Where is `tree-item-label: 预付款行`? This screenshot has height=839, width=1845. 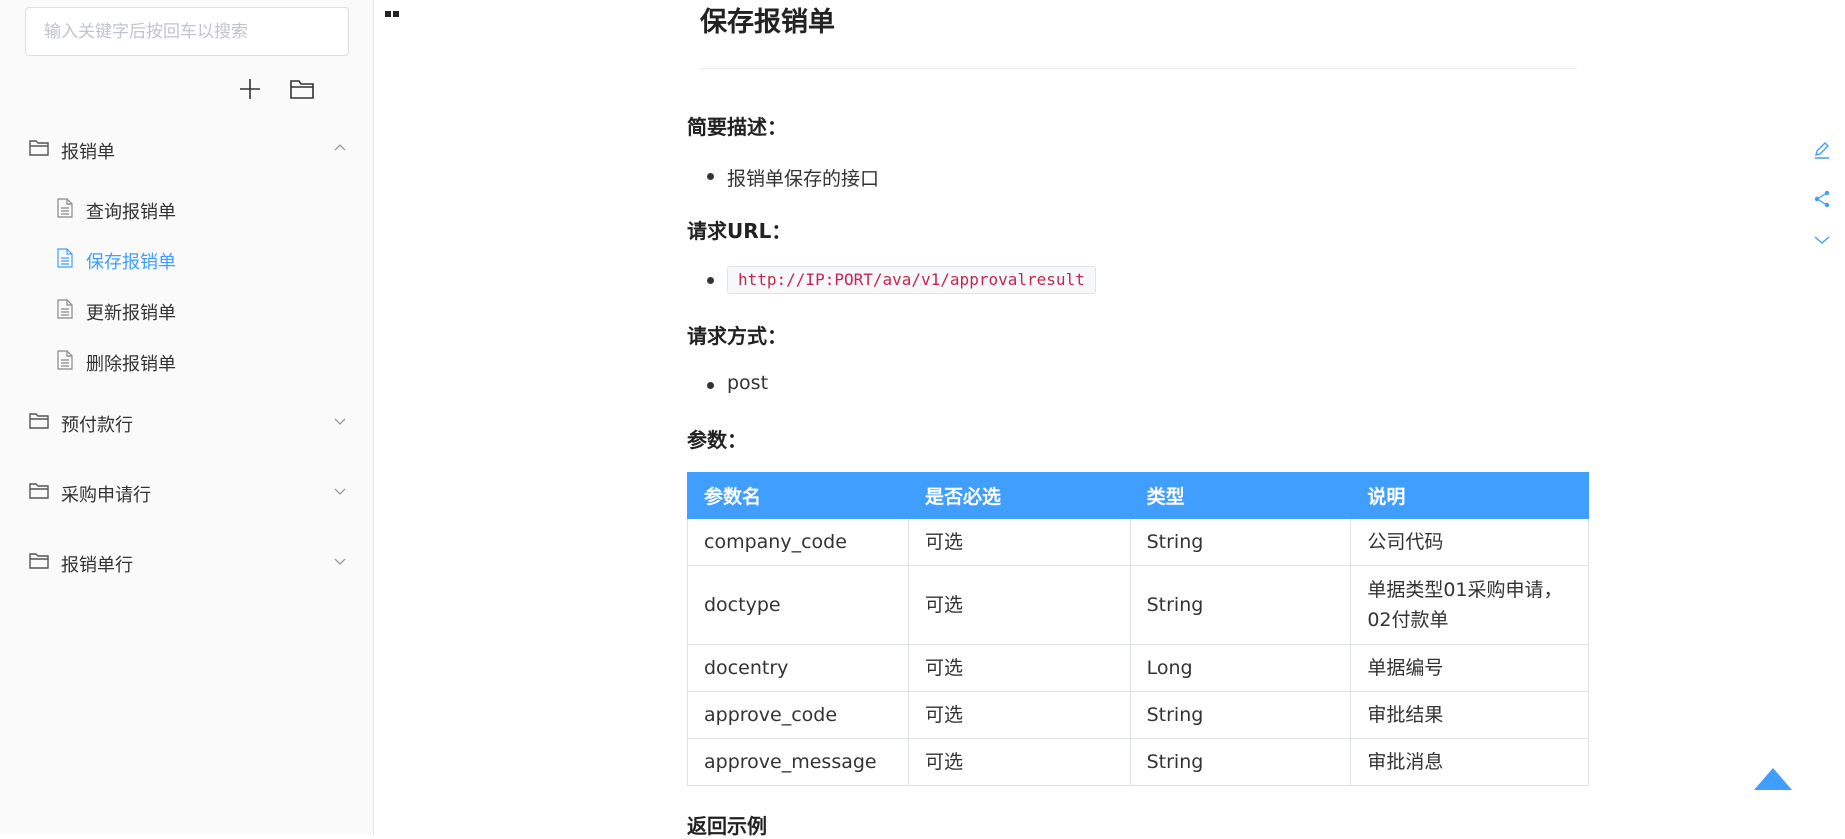 tree-item-label: 预付款行 is located at coordinates (97, 425).